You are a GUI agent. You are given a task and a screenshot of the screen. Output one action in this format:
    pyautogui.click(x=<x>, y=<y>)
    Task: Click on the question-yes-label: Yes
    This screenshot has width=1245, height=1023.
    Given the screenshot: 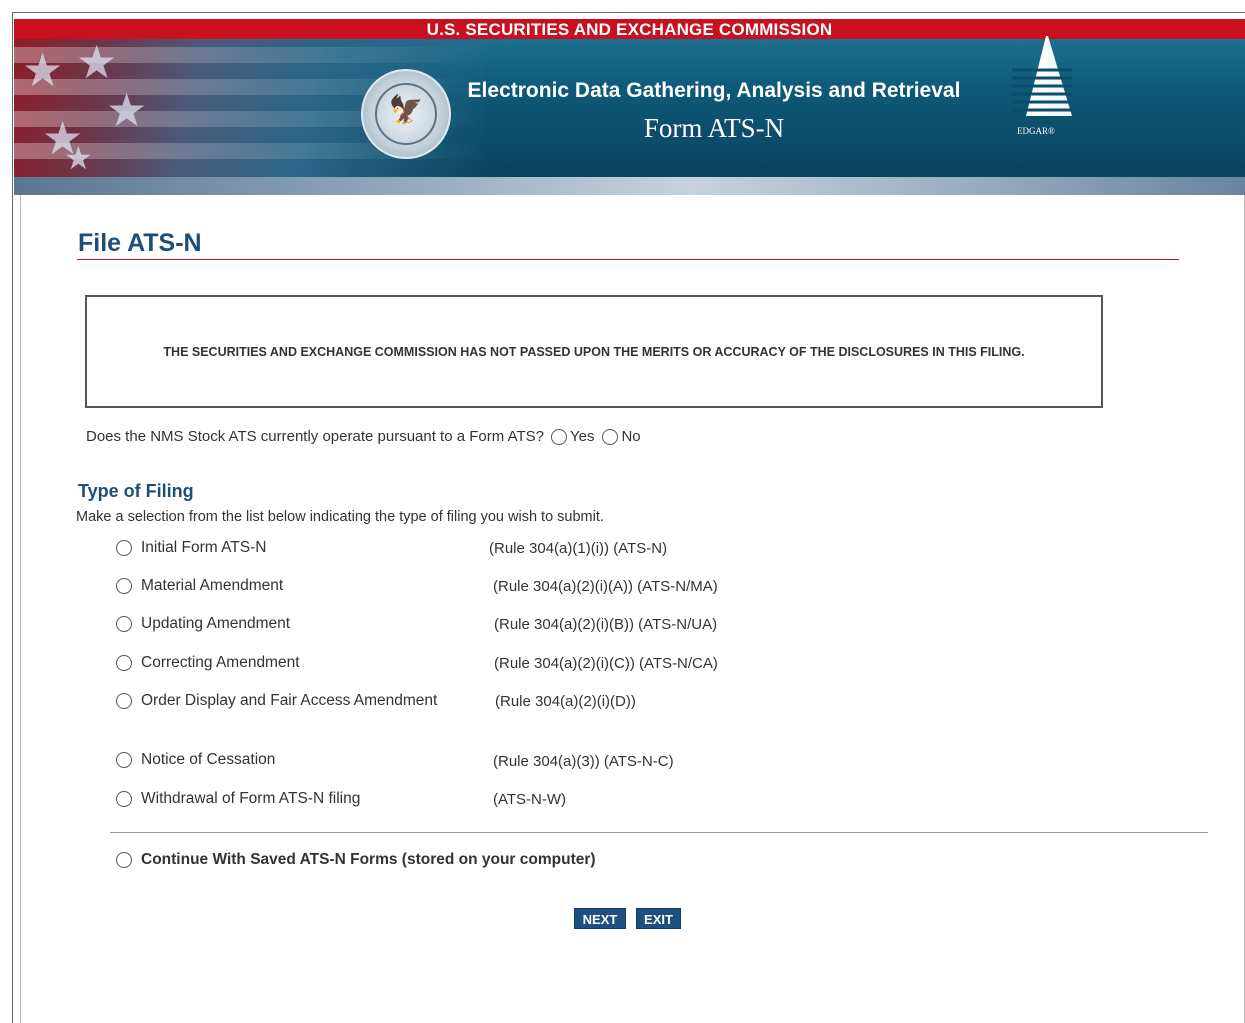 What is the action you would take?
    pyautogui.click(x=582, y=436)
    